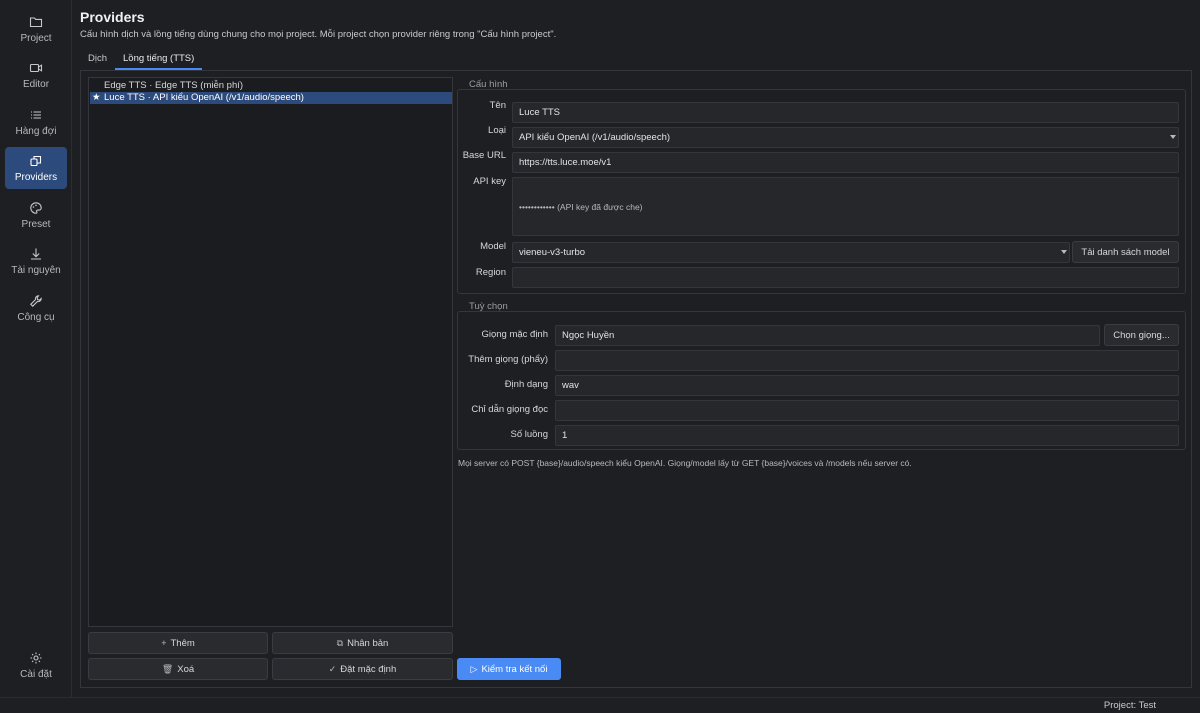  What do you see at coordinates (36, 665) in the screenshot?
I see `sidebar-item-settings: Cài đặt` at bounding box center [36, 665].